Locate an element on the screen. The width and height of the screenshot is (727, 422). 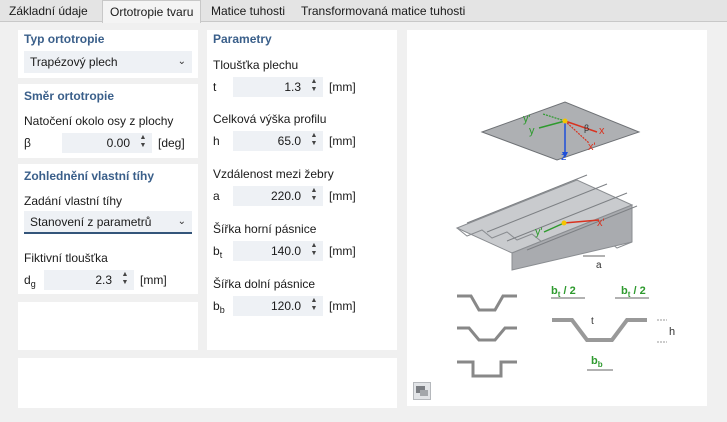
h-symbol: h is located at coordinates (216, 141).